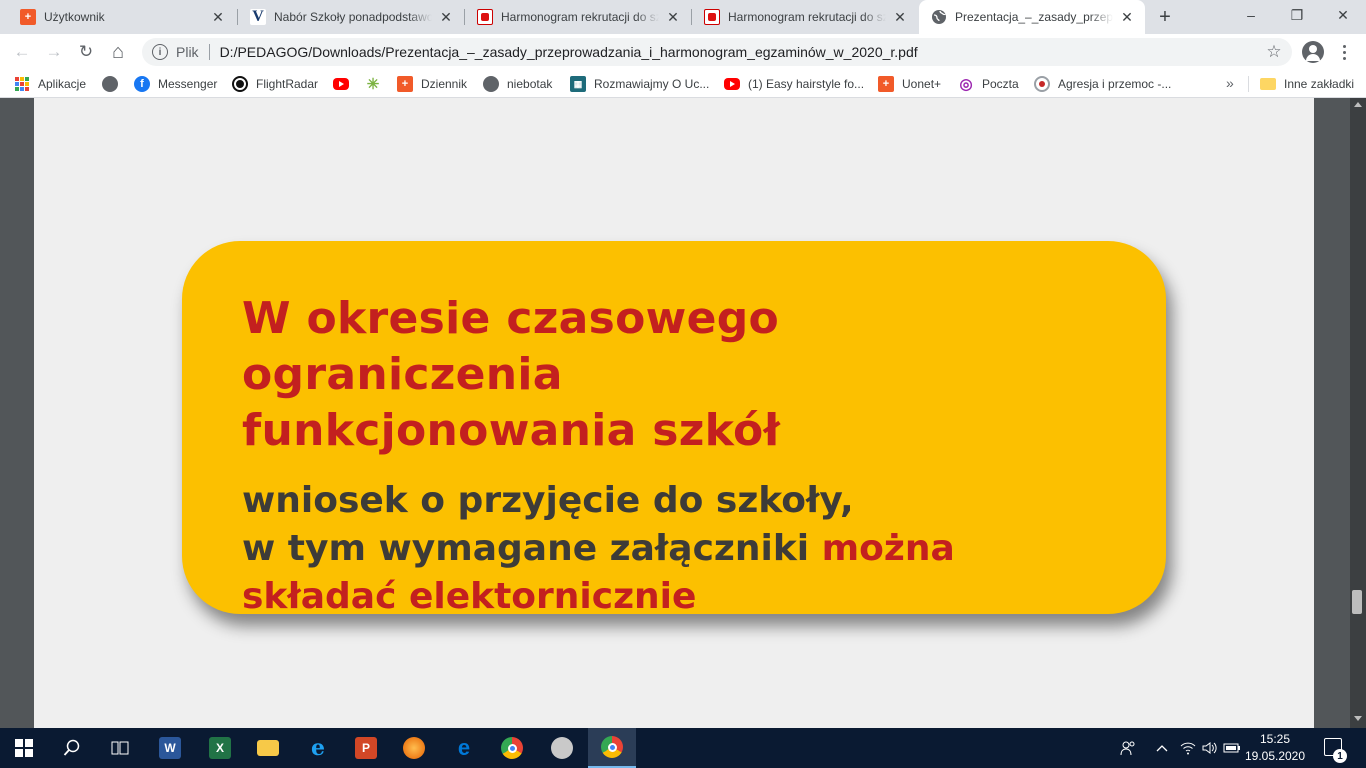 The image size is (1366, 768). Describe the element at coordinates (1274, 52) in the screenshot. I see `bookmark-star-icon: ☆` at that location.